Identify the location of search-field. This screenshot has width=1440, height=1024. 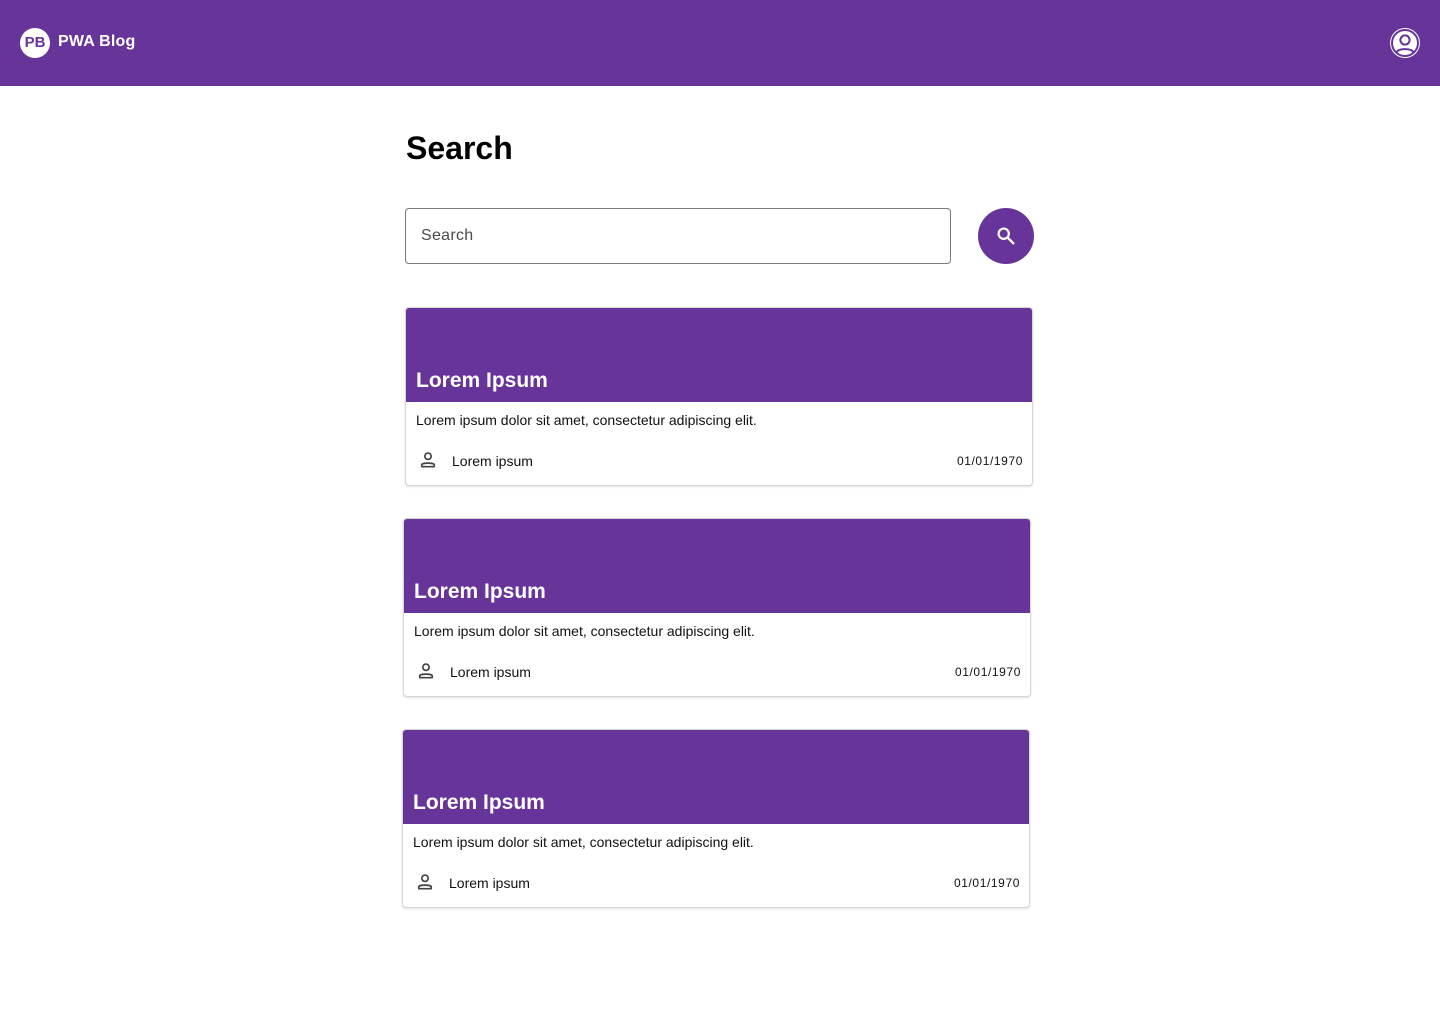
(678, 236).